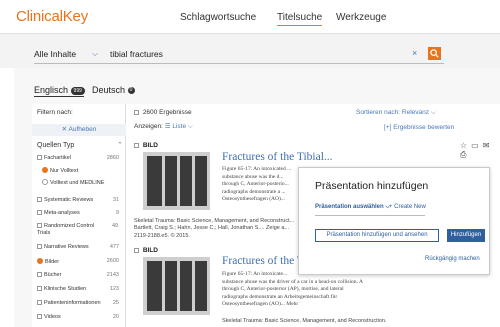 Image resolution: width=500 pixels, height=327 pixels. What do you see at coordinates (80, 262) in the screenshot?
I see `filter-bilder: Bilder 2600` at bounding box center [80, 262].